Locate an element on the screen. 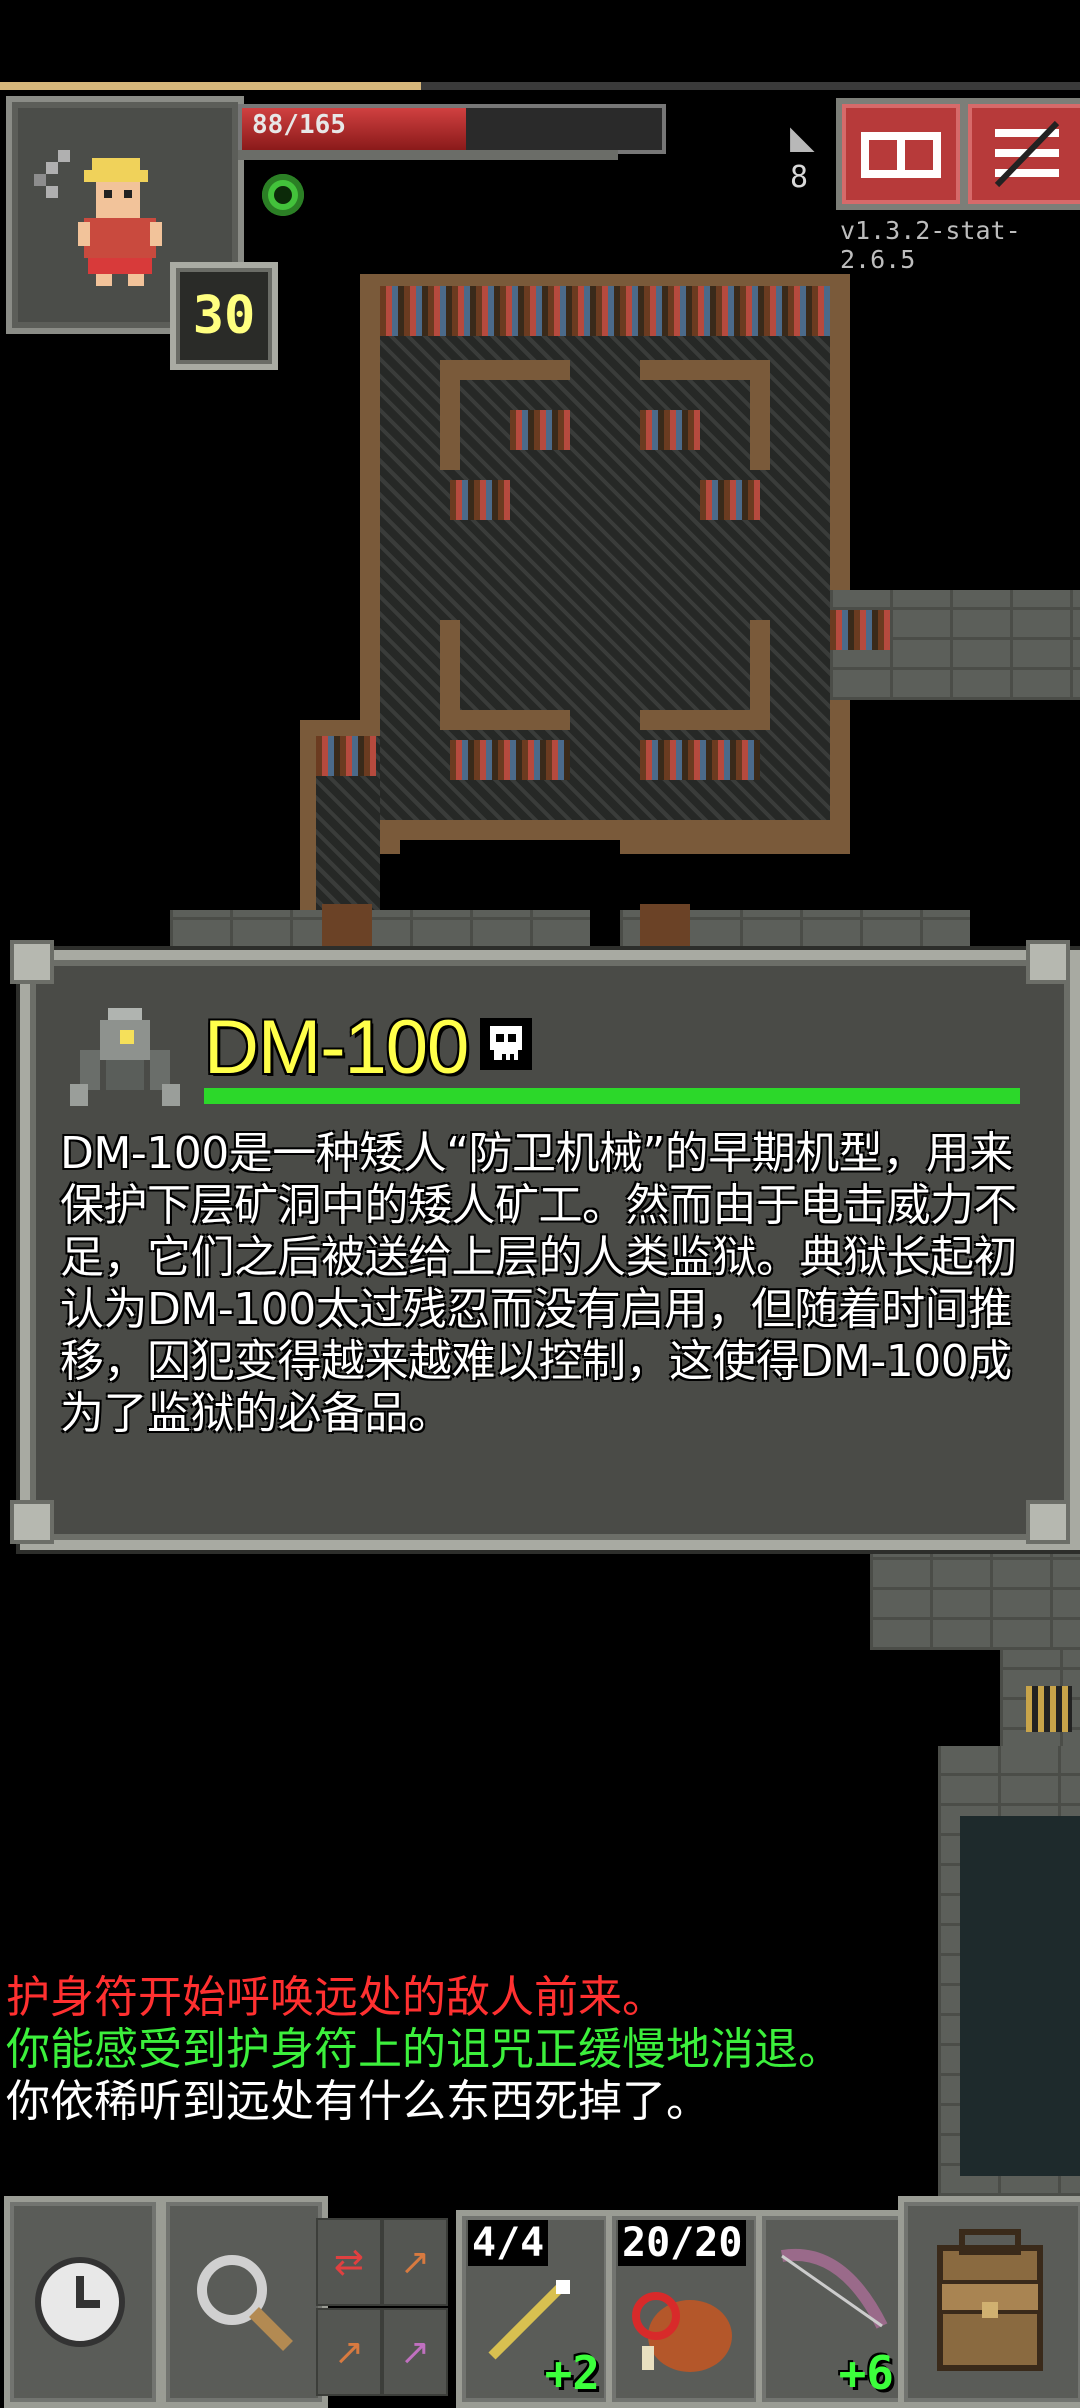  quickslot-1: 4/4 +2 is located at coordinates (535, 2309).